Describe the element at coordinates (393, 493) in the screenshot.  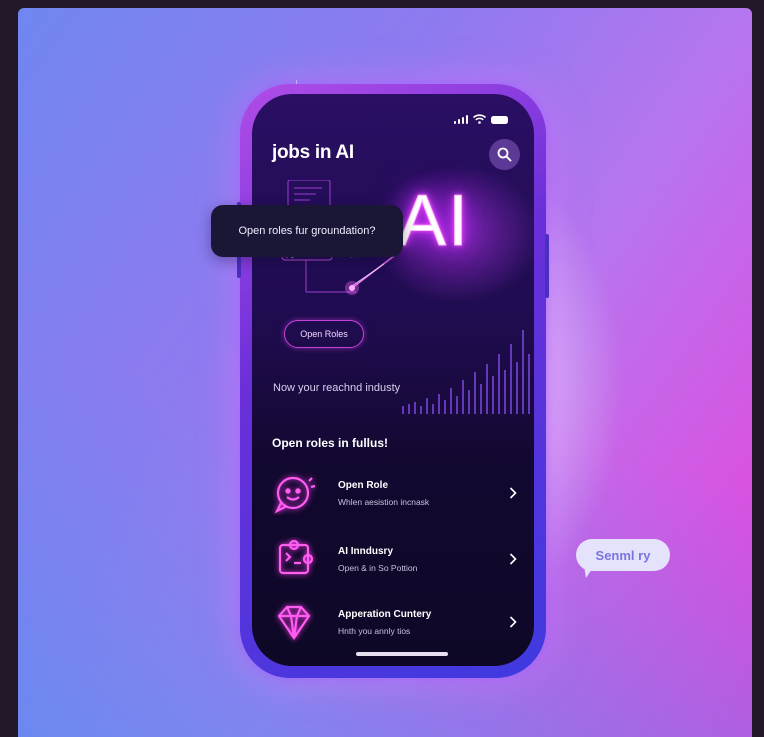
I see `list-item: Open Role Whlen aesistion incnask` at that location.